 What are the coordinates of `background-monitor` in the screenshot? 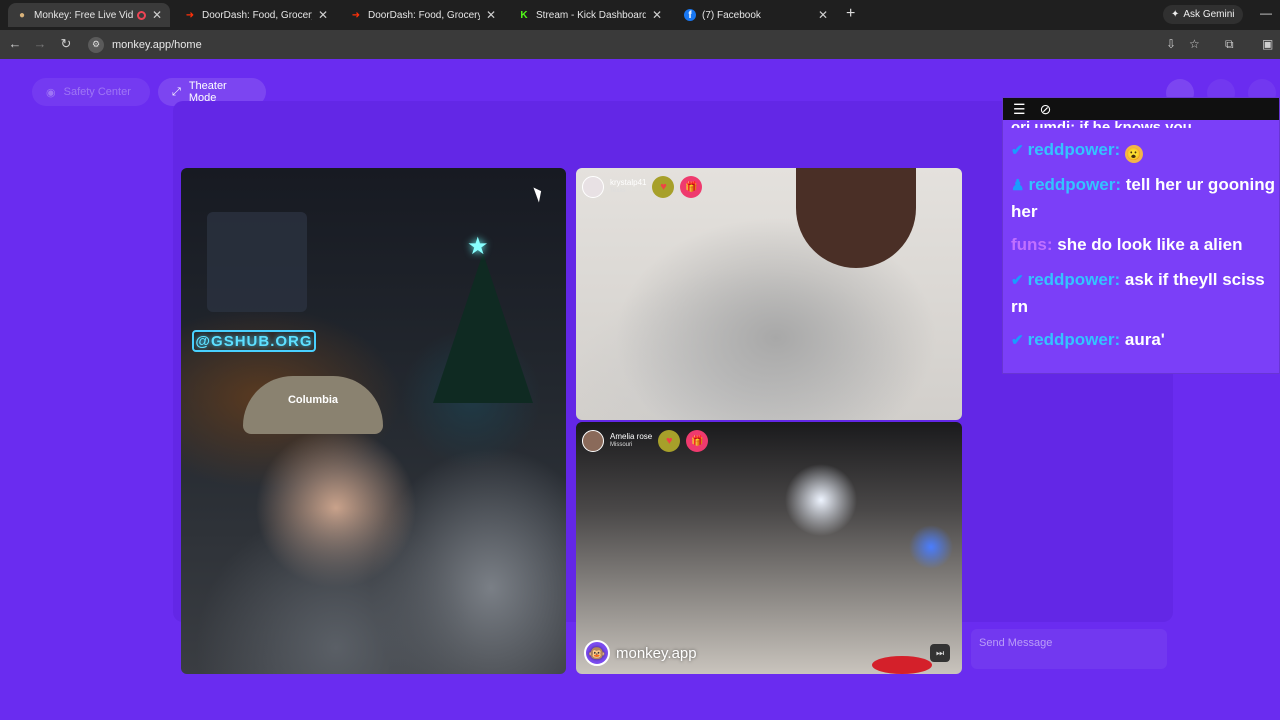 It's located at (257, 262).